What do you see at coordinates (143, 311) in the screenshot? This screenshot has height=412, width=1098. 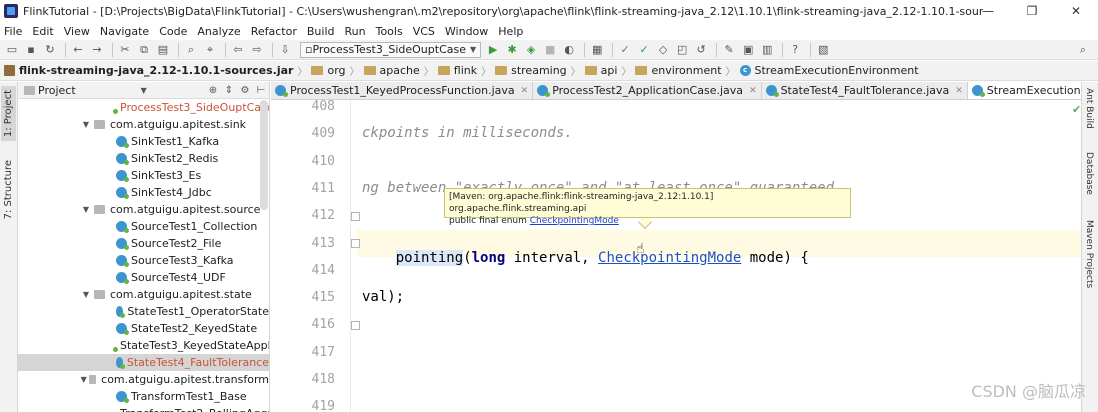 I see `tree-class-row: StateTest1_OperatorState` at bounding box center [143, 311].